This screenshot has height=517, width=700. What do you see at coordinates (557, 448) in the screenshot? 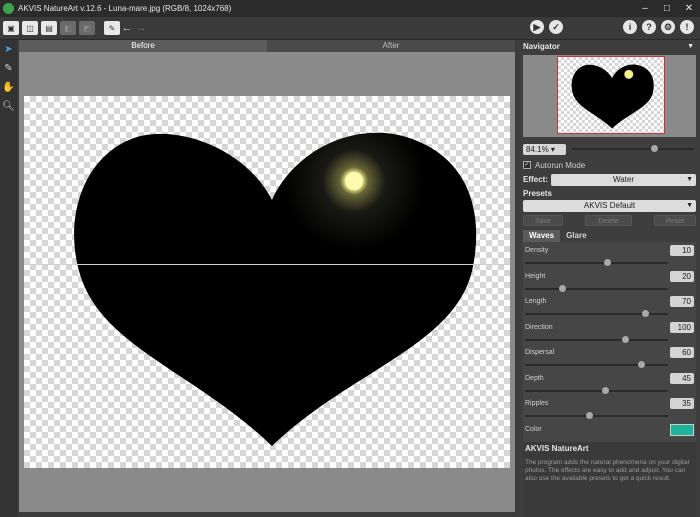
I see `info-title: AKVIS NatureArt` at bounding box center [557, 448].